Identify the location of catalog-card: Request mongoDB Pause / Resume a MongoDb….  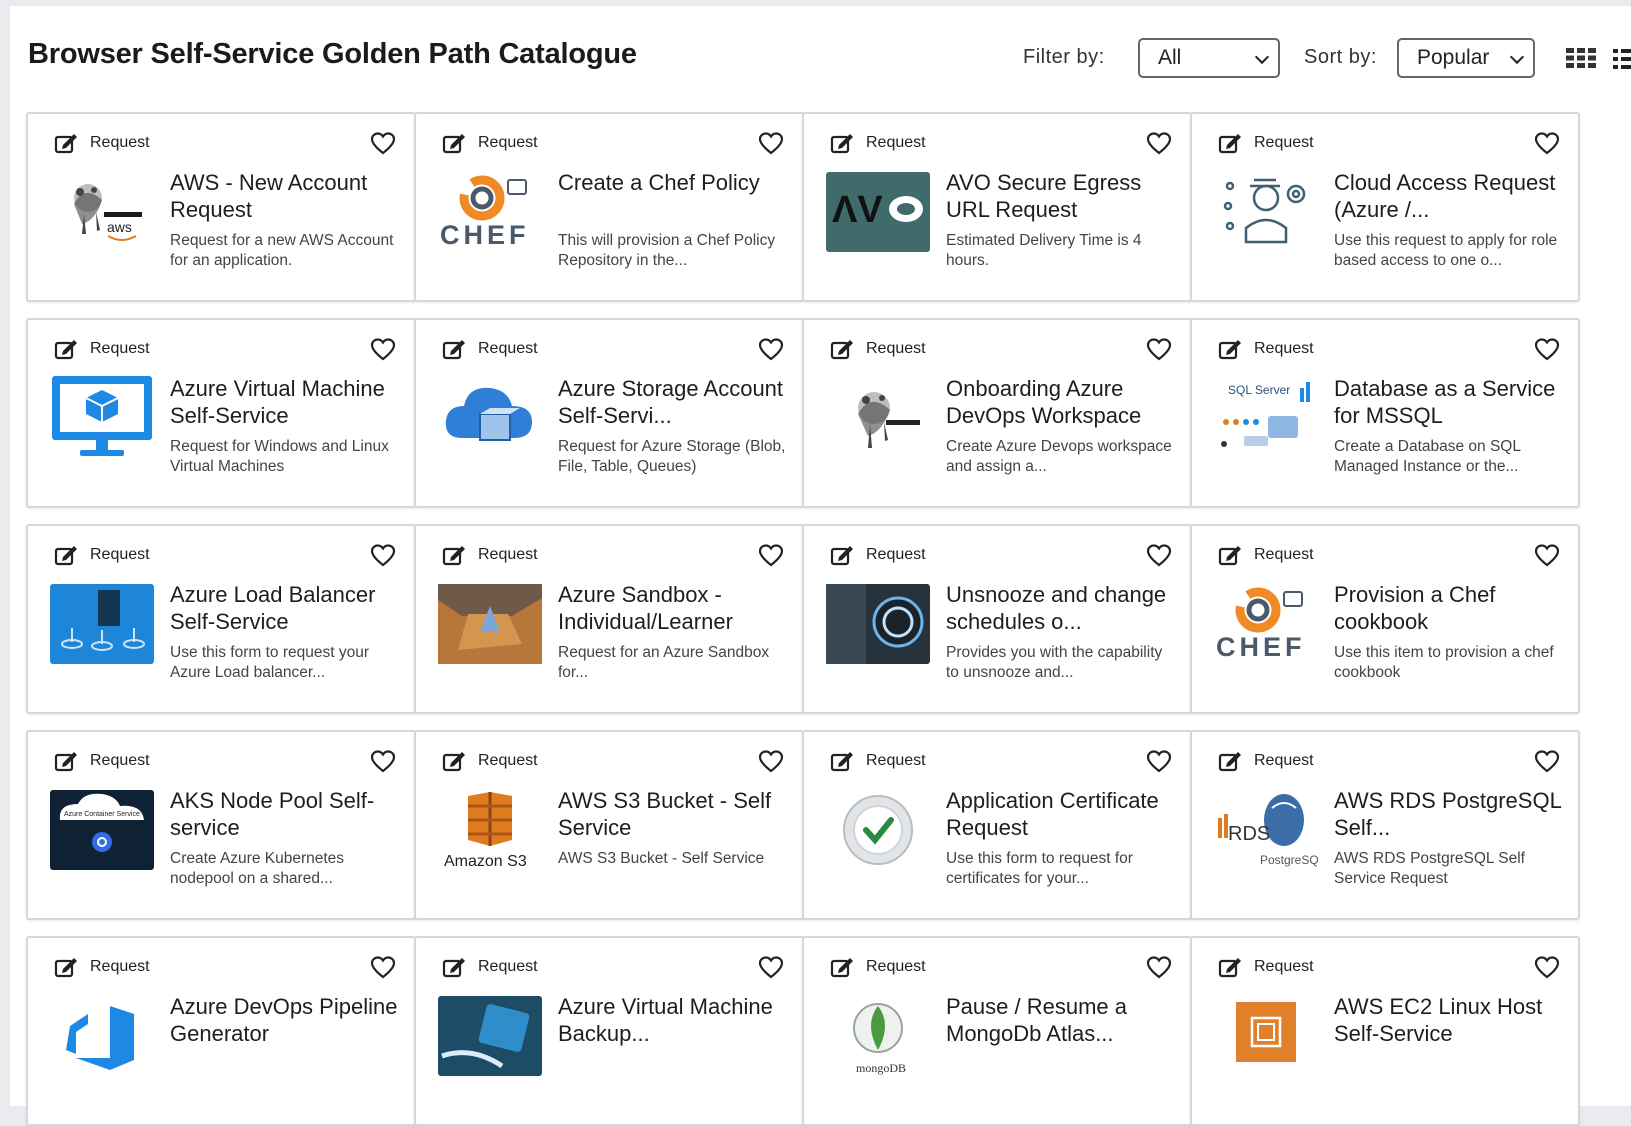
(997, 1031).